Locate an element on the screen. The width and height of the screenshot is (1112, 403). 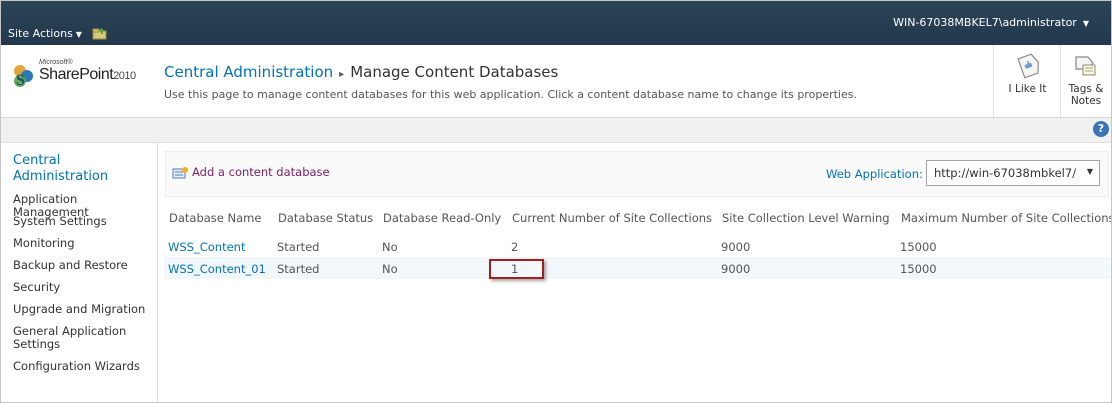
i-like-it-button: I Like It is located at coordinates (1027, 81).